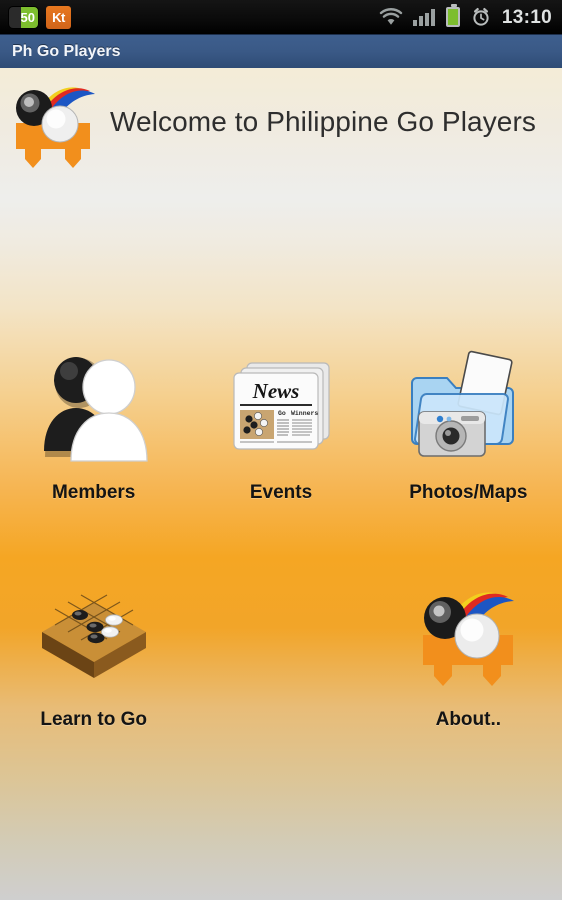 Image resolution: width=562 pixels, height=900 pixels. Describe the element at coordinates (468, 492) in the screenshot. I see `menu-item-label: Photos/Maps` at that location.